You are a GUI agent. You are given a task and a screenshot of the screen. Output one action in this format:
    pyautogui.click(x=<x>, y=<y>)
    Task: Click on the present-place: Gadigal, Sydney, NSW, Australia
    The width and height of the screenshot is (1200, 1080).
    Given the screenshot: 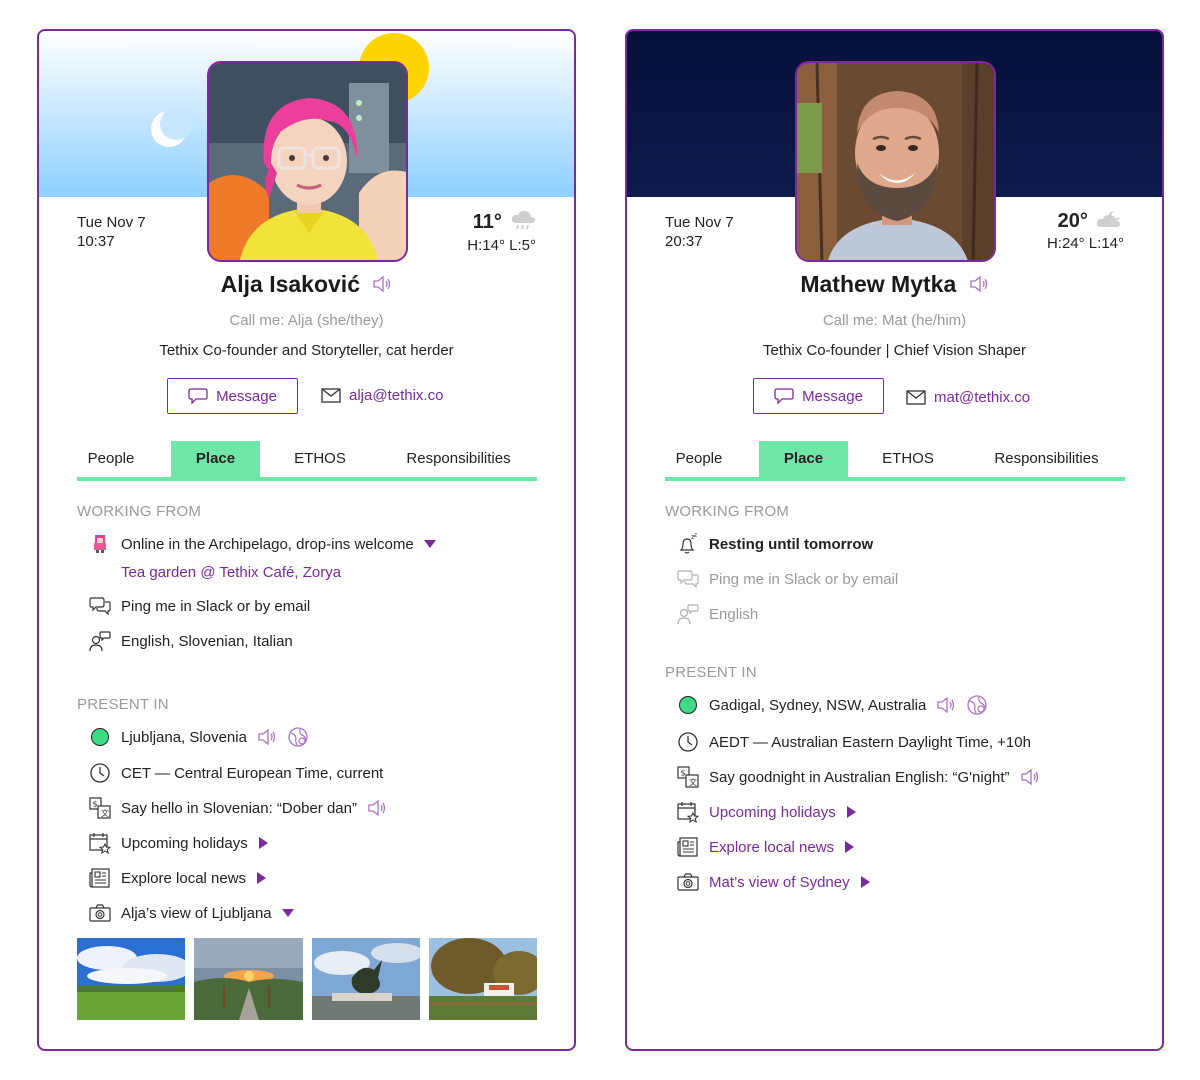 What is the action you would take?
    pyautogui.click(x=818, y=705)
    